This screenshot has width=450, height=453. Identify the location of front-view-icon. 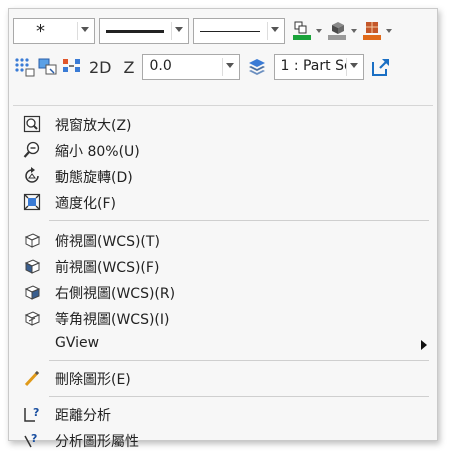
(32, 266).